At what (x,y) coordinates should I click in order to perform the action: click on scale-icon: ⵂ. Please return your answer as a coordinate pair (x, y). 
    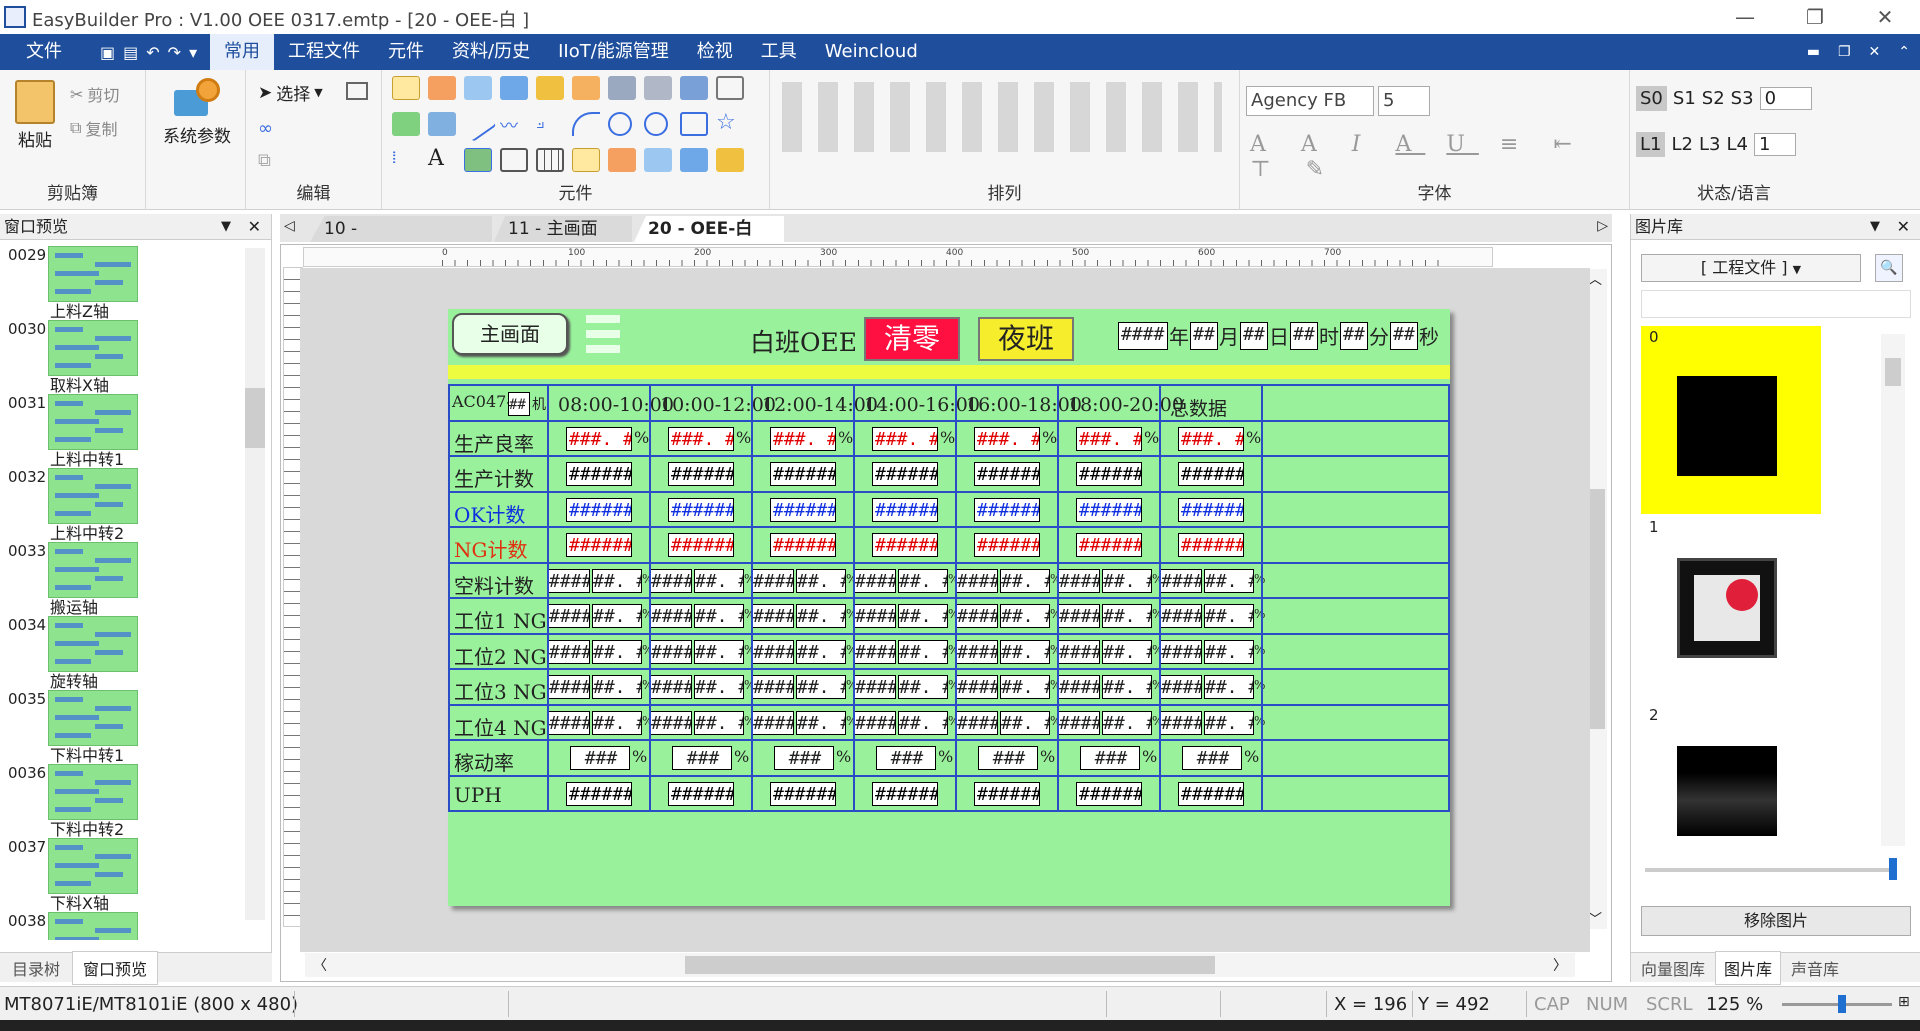
    Looking at the image, I should click on (406, 160).